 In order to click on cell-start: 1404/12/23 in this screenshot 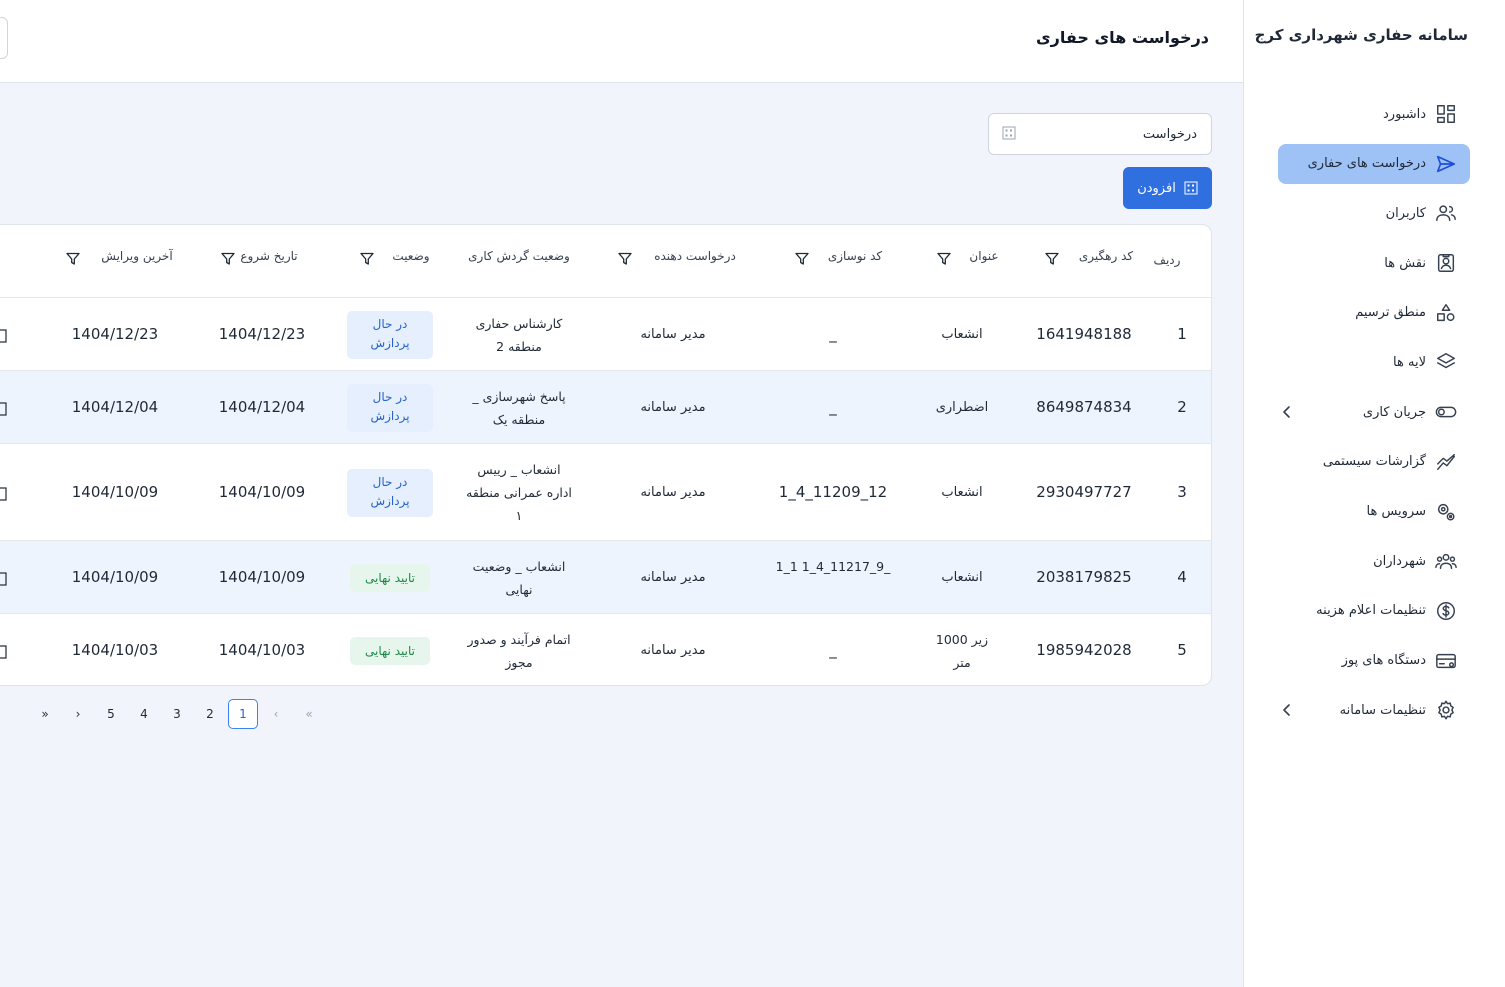, I will do `click(262, 334)`.